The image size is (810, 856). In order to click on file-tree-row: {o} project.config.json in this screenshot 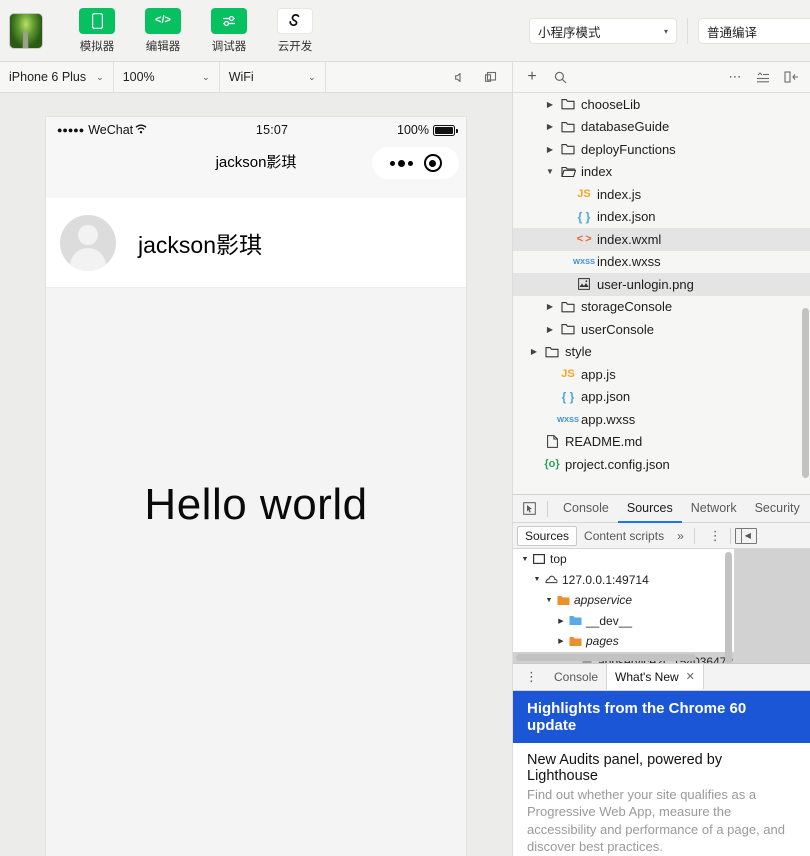, I will do `click(661, 464)`.